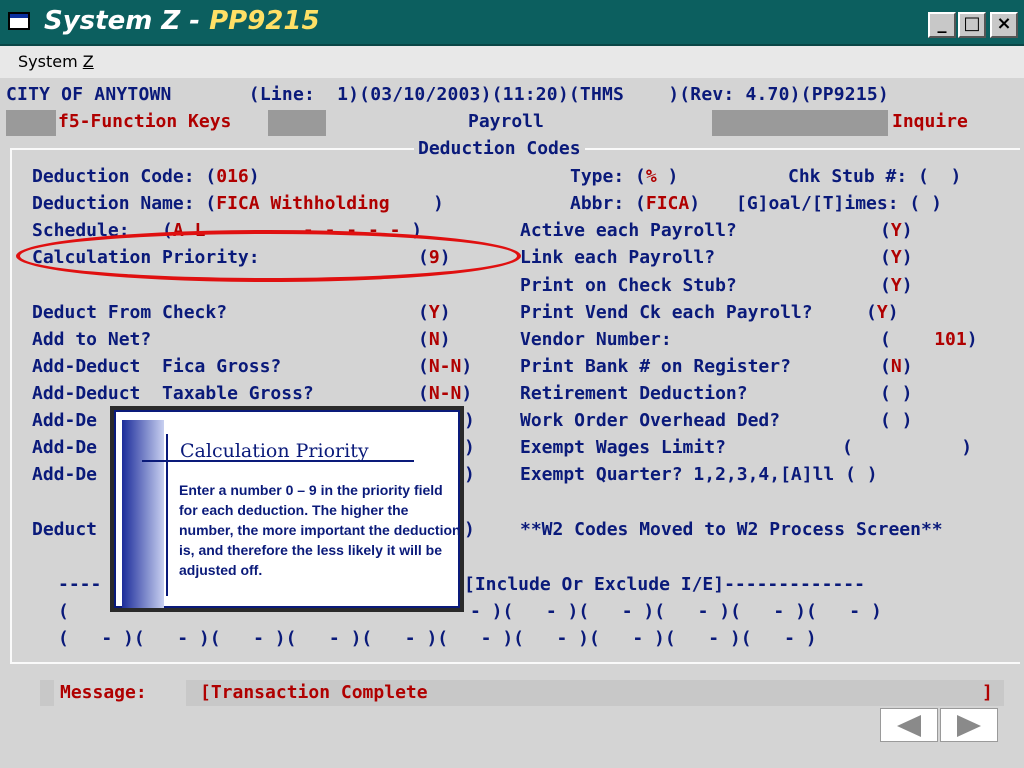 The width and height of the screenshot is (1024, 768). Describe the element at coordinates (930, 121) in the screenshot. I see `mode-label: Inquire` at that location.